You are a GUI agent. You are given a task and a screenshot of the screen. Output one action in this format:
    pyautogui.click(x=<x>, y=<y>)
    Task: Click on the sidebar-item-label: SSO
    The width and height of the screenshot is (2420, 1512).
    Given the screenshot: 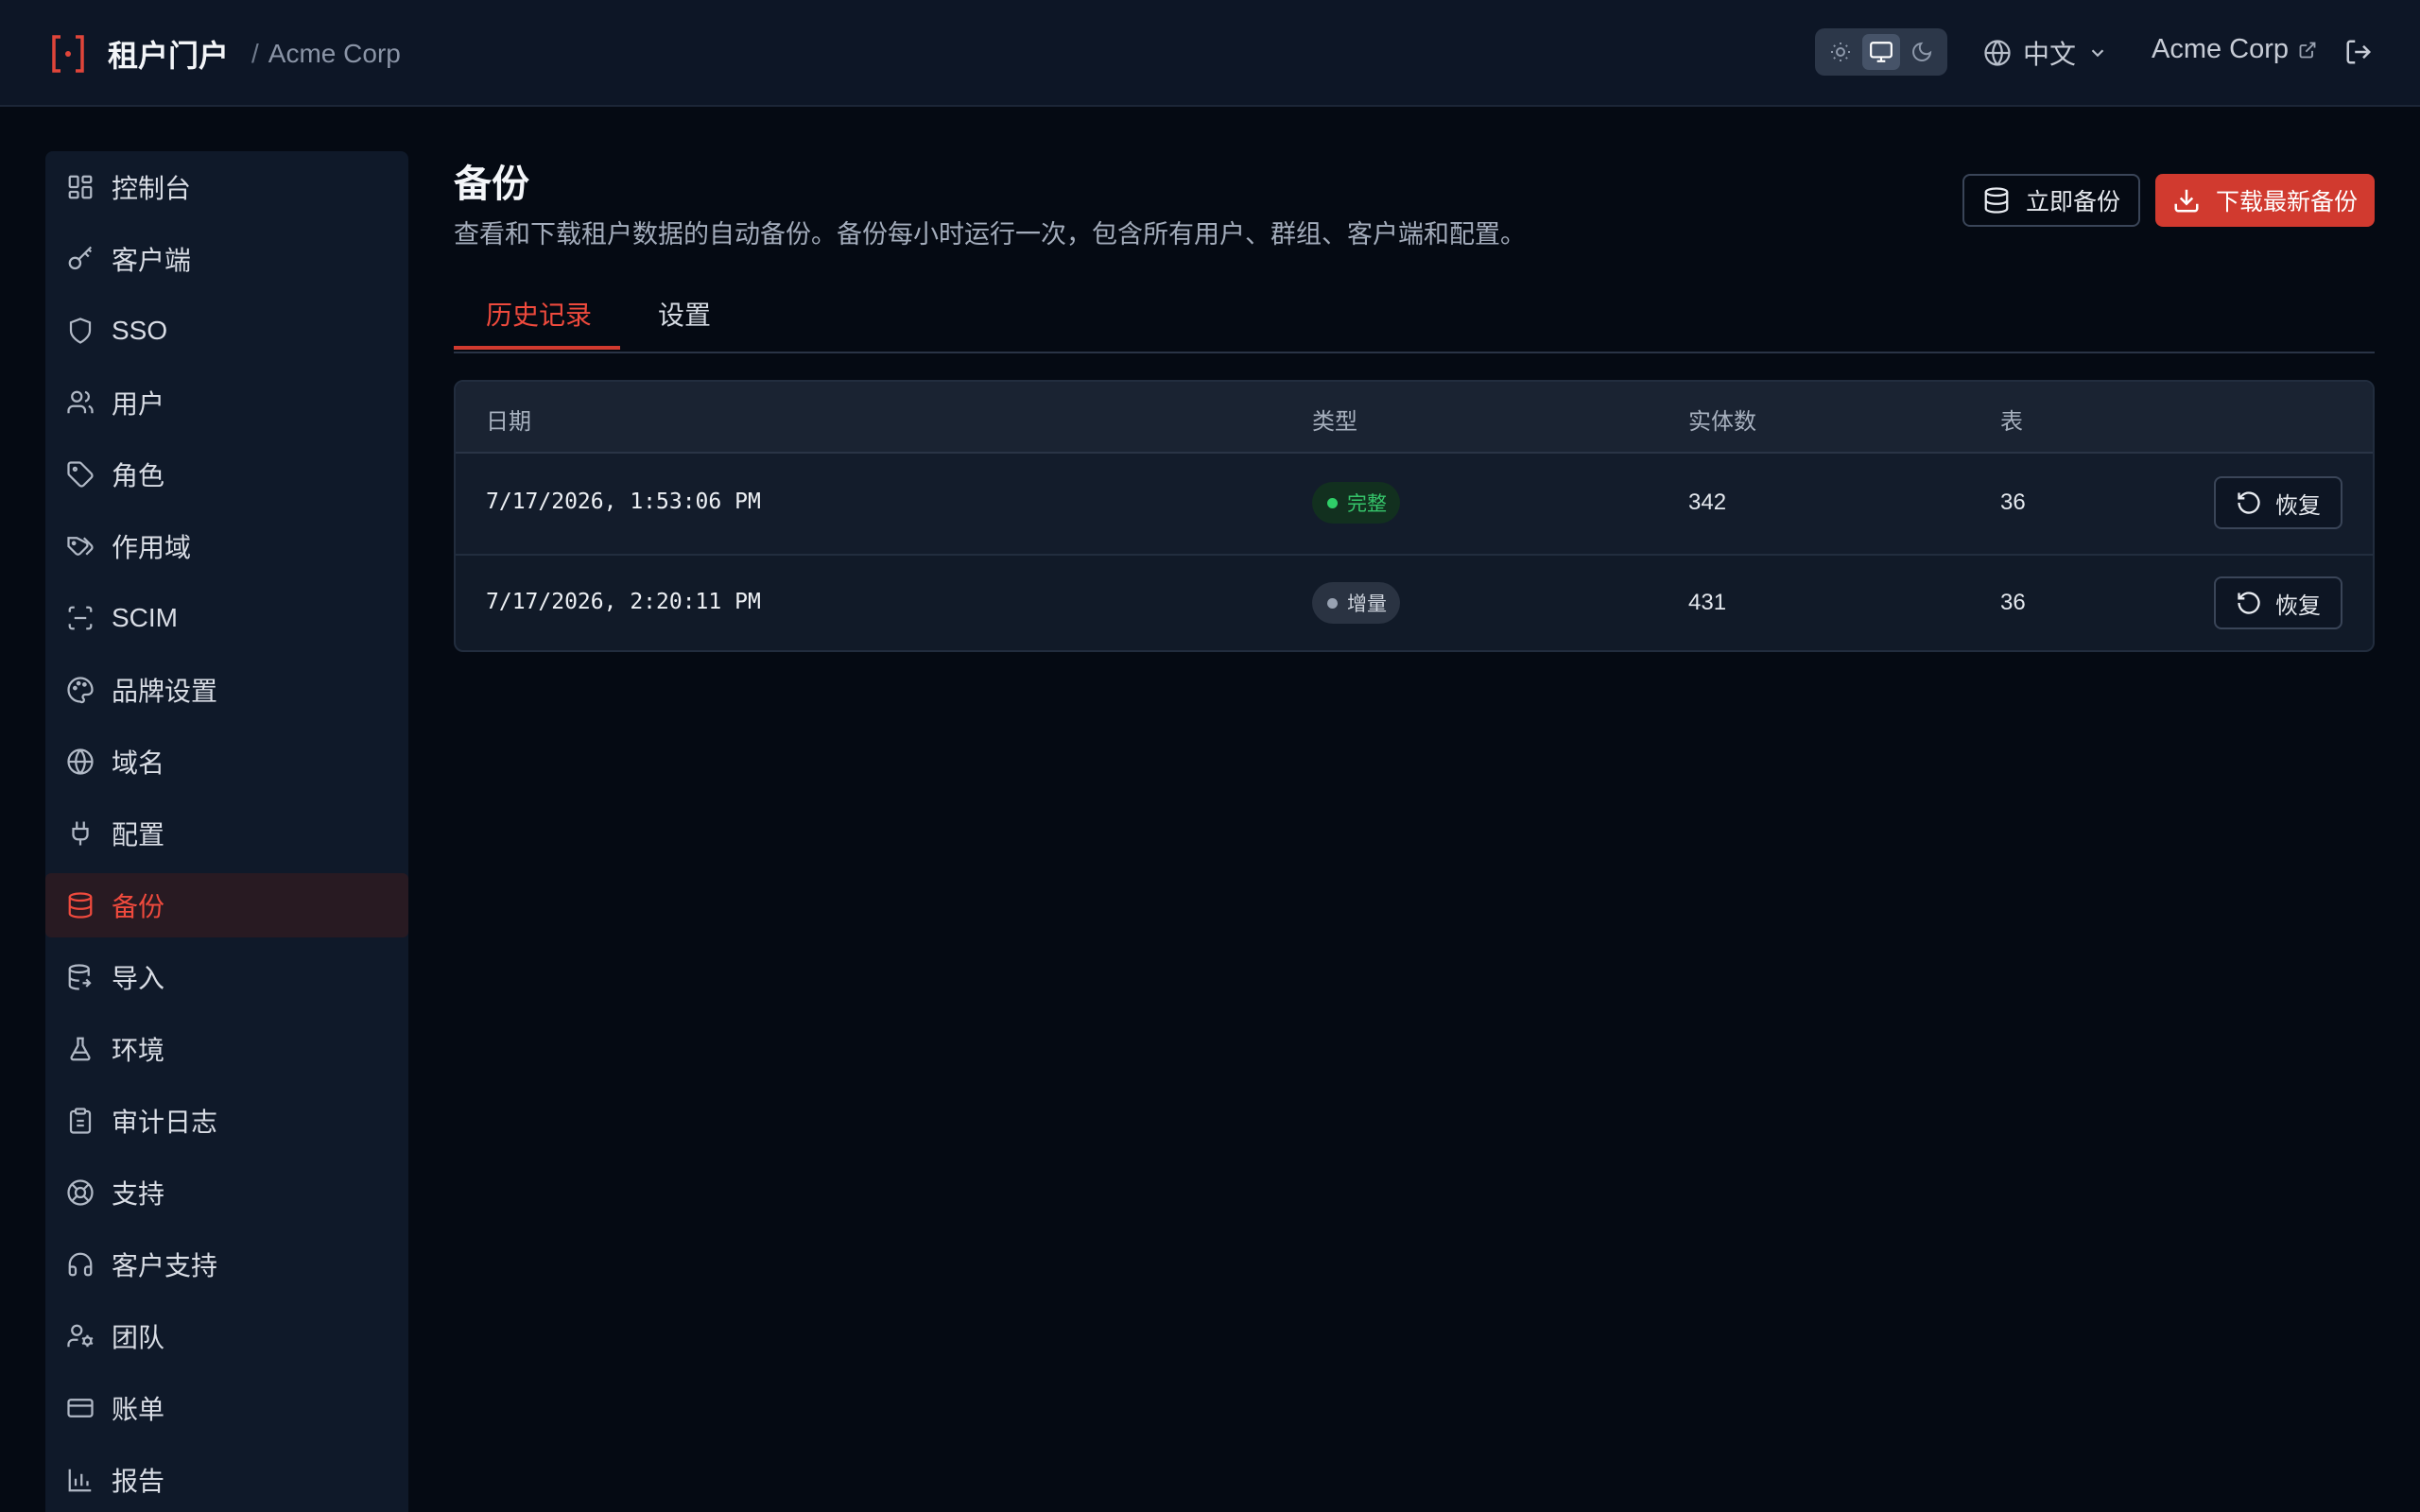 What is the action you would take?
    pyautogui.click(x=140, y=330)
    